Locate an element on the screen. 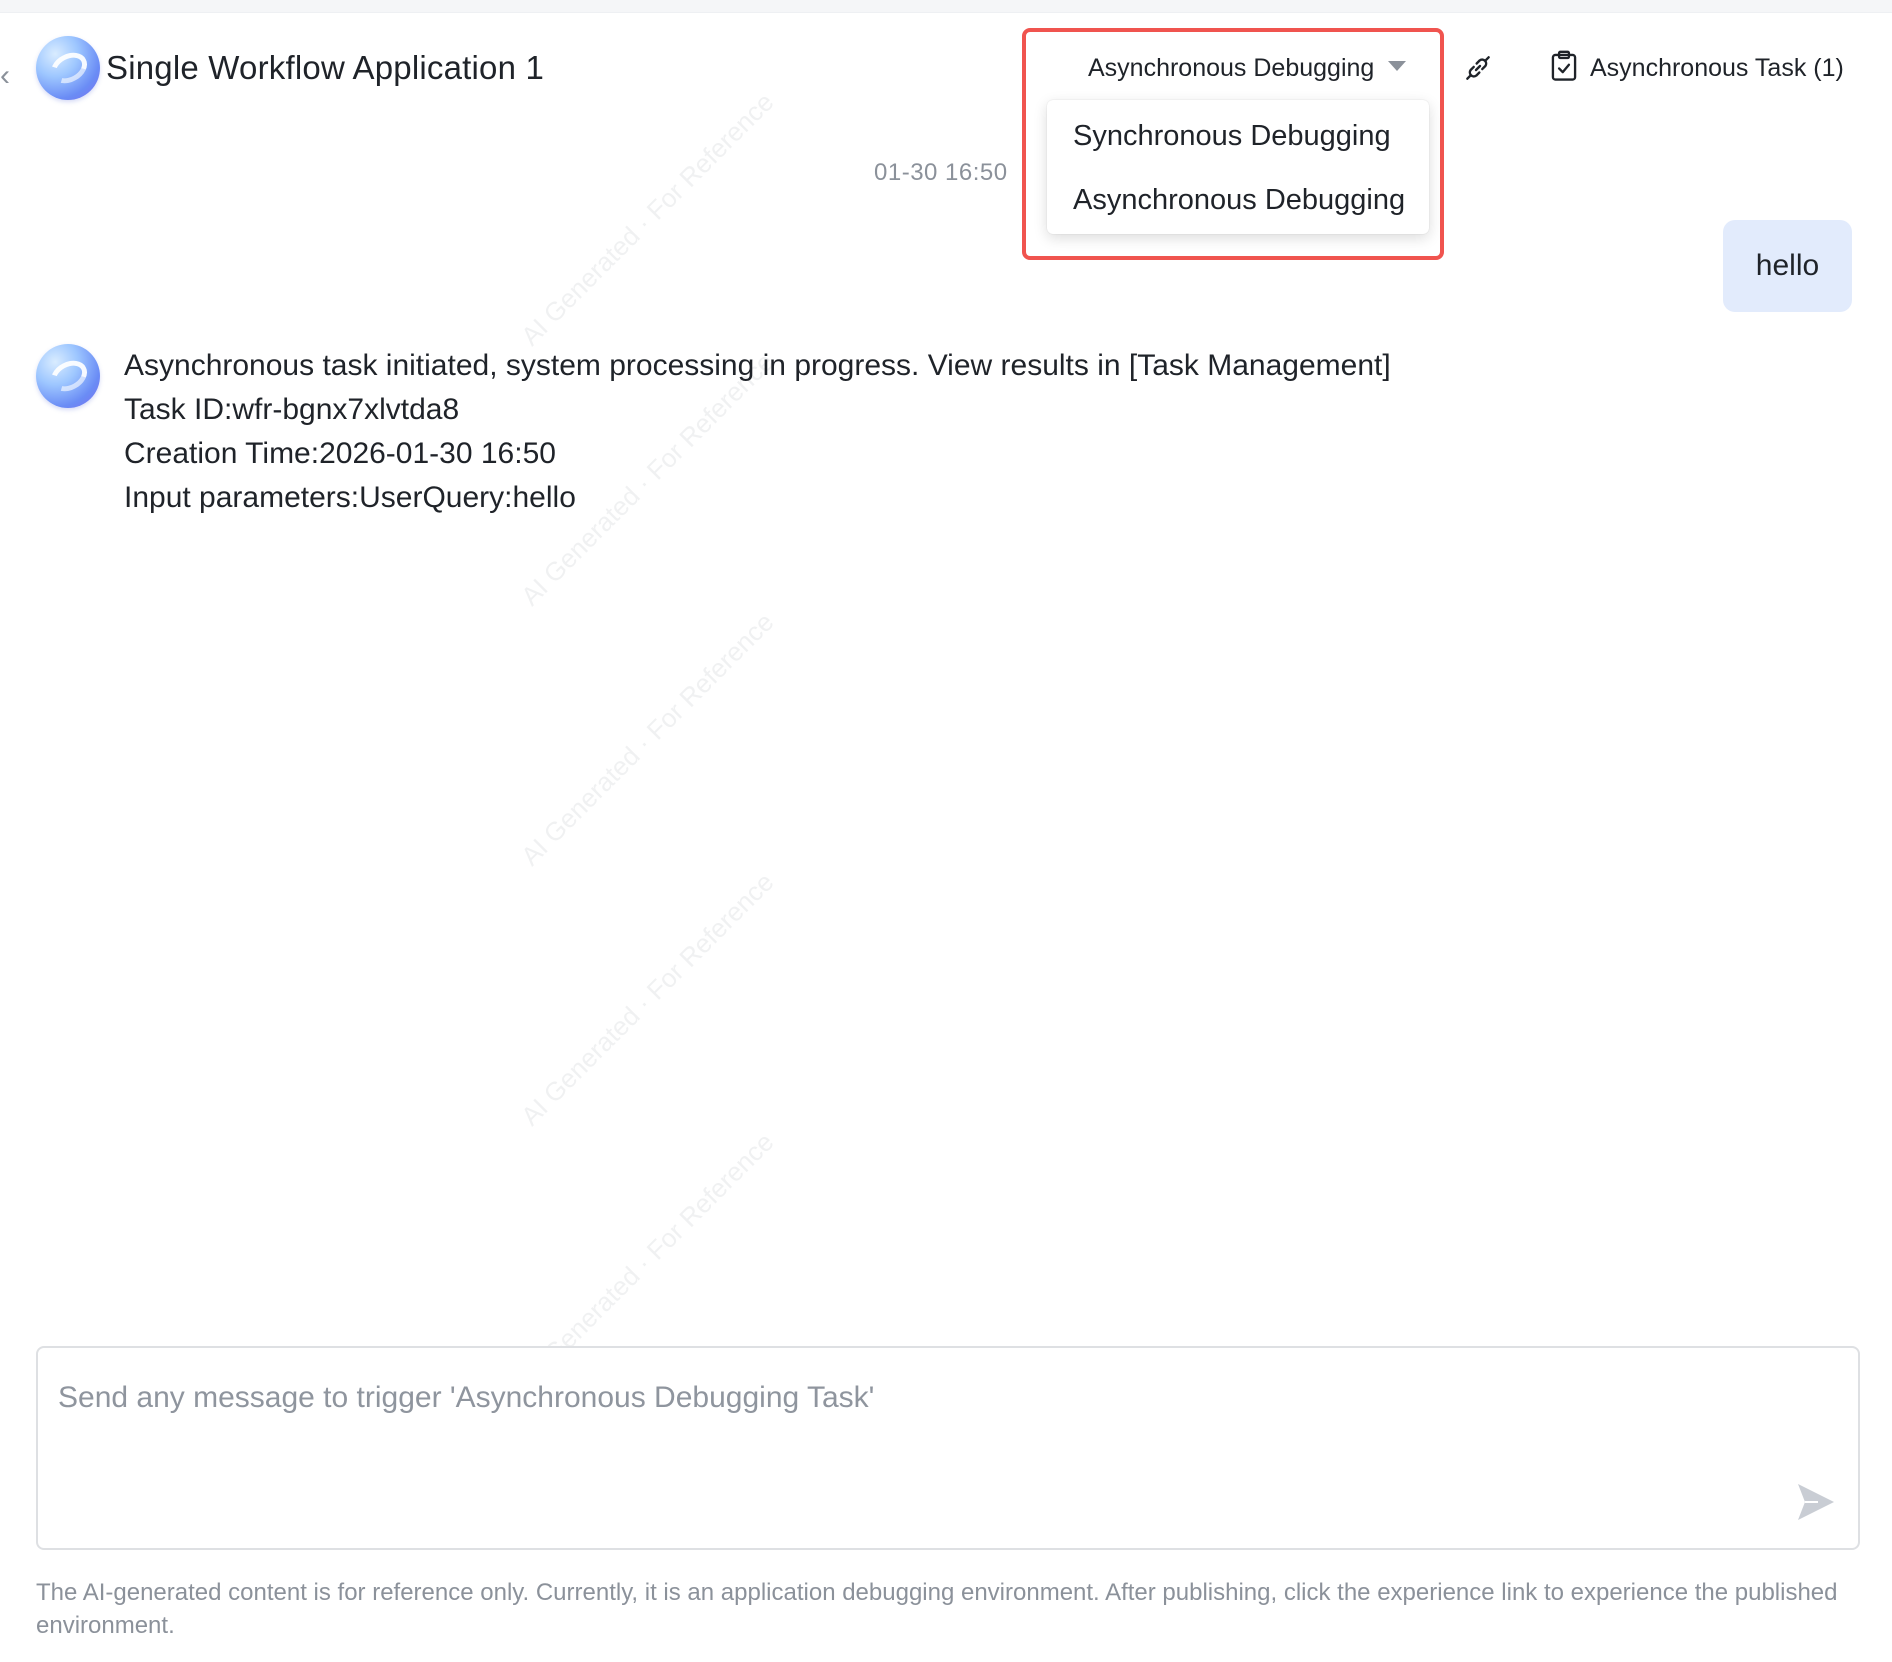  debug-mode-dropdown: Asynchronous Debugging is located at coordinates (1247, 68).